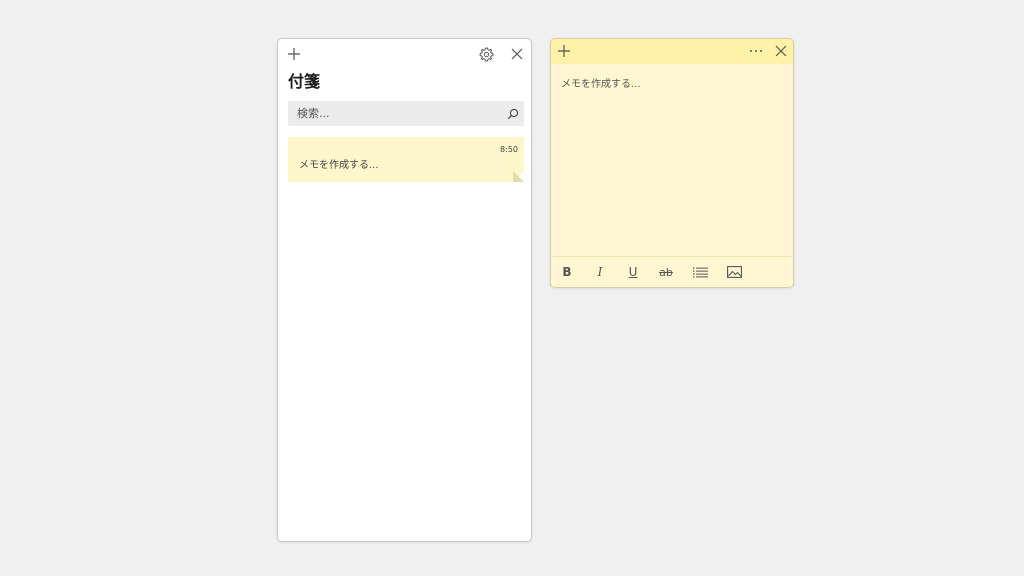  I want to click on format-toolbar: B I U ab, so click(672, 271).